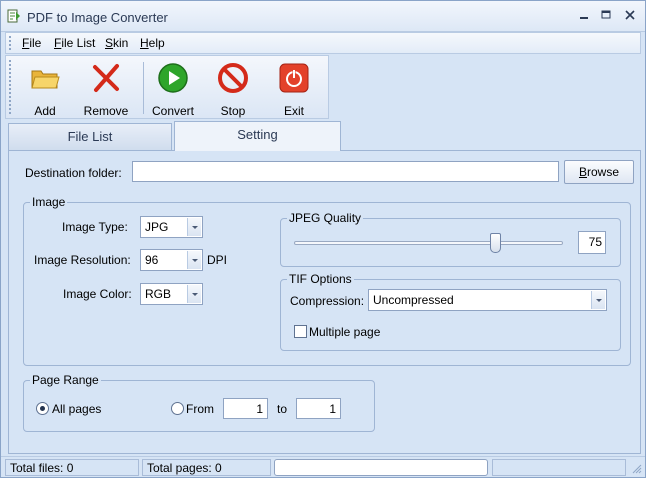 This screenshot has width=646, height=478. Describe the element at coordinates (300, 331) in the screenshot. I see `multiple-page-checkbox` at that location.